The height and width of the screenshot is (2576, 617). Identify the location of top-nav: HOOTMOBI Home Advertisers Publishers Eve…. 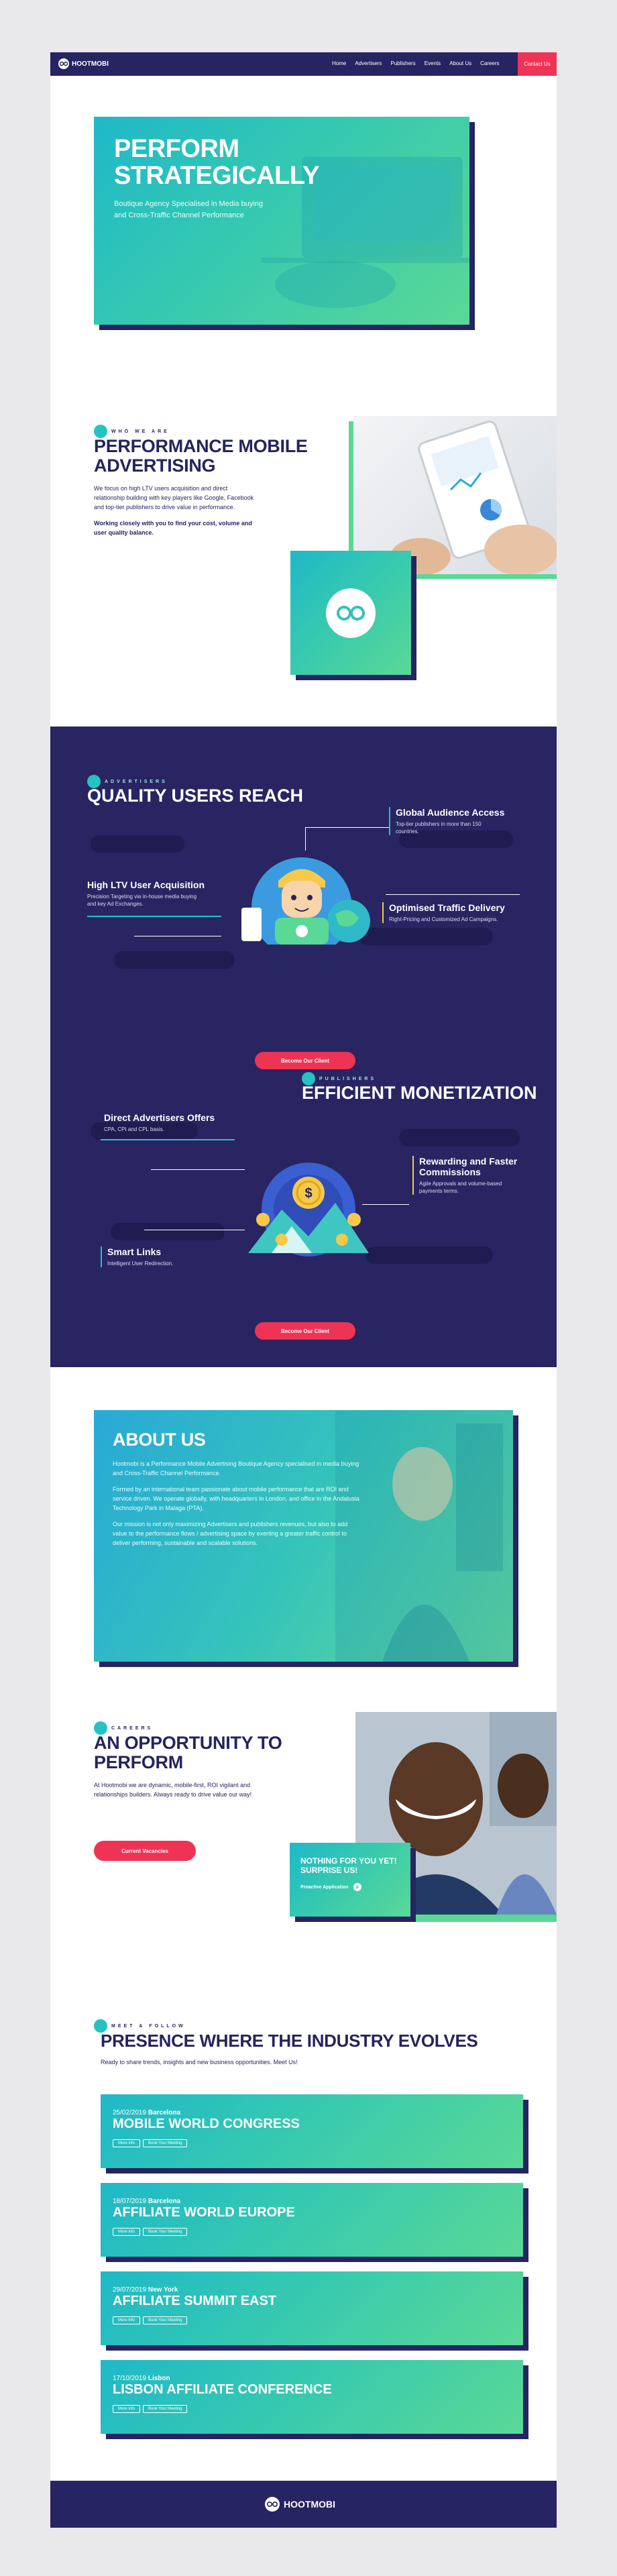
(303, 64).